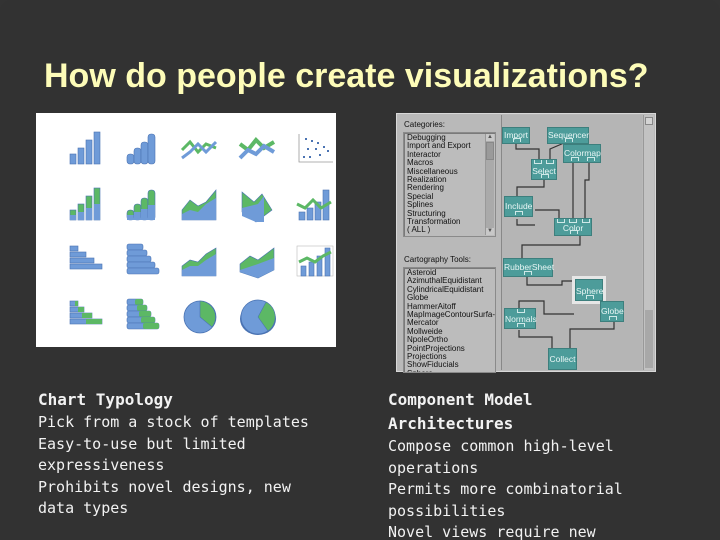 The width and height of the screenshot is (720, 540). Describe the element at coordinates (447, 510) in the screenshot. I see `bullet-line: possibilities` at that location.